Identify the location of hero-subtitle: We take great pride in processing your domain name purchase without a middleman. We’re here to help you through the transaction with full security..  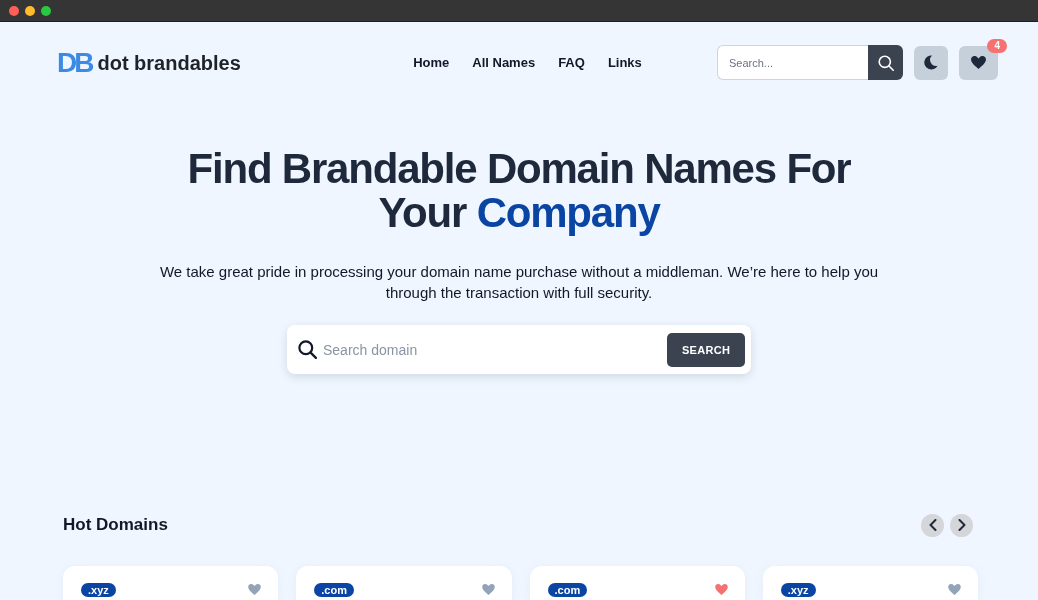
(519, 282).